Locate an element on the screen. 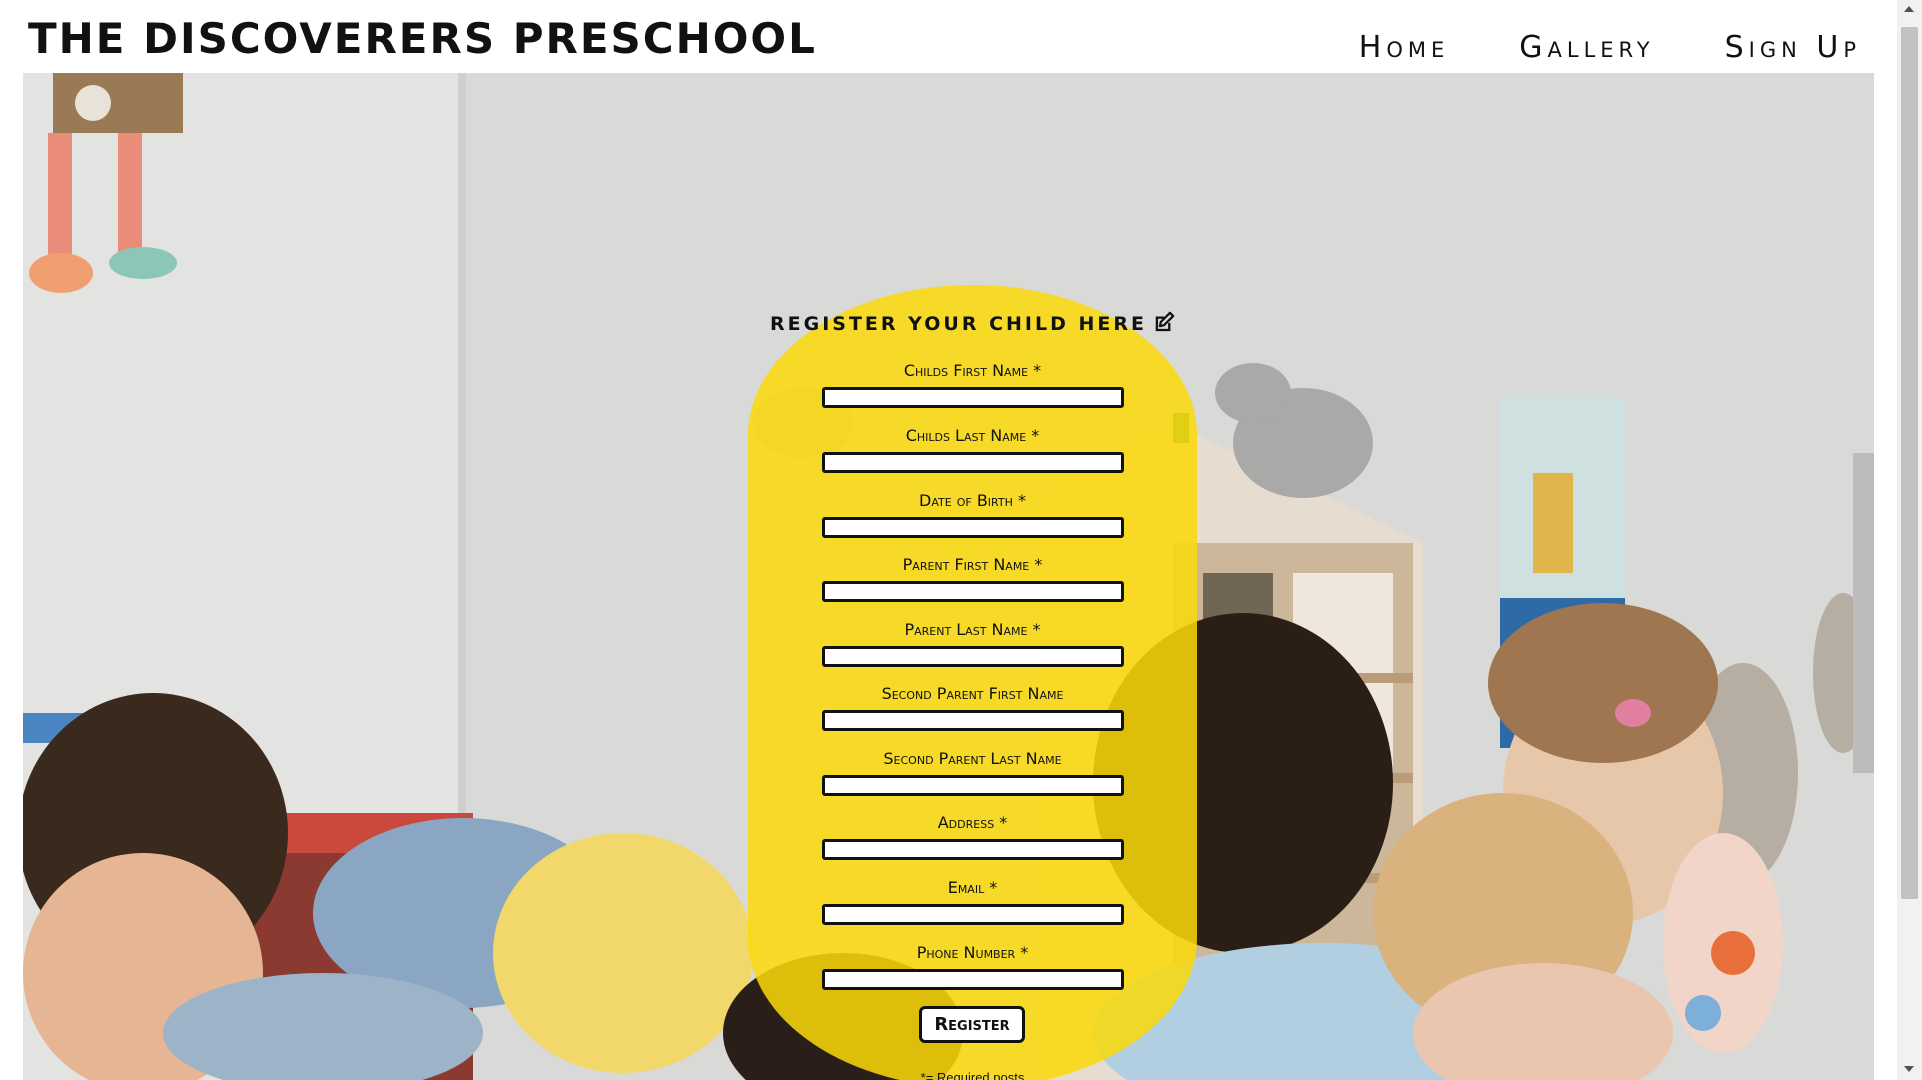  phone-number-input is located at coordinates (972, 979).